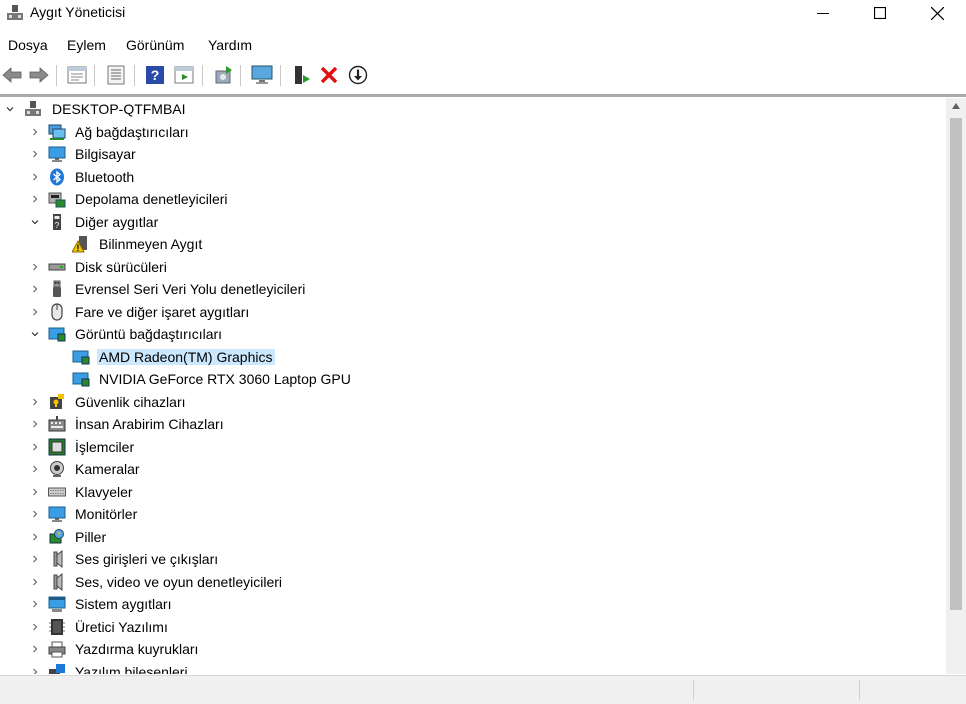 This screenshot has width=966, height=704. What do you see at coordinates (473, 649) in the screenshot?
I see `tree-category-row: Yazdırma kuyrukları` at bounding box center [473, 649].